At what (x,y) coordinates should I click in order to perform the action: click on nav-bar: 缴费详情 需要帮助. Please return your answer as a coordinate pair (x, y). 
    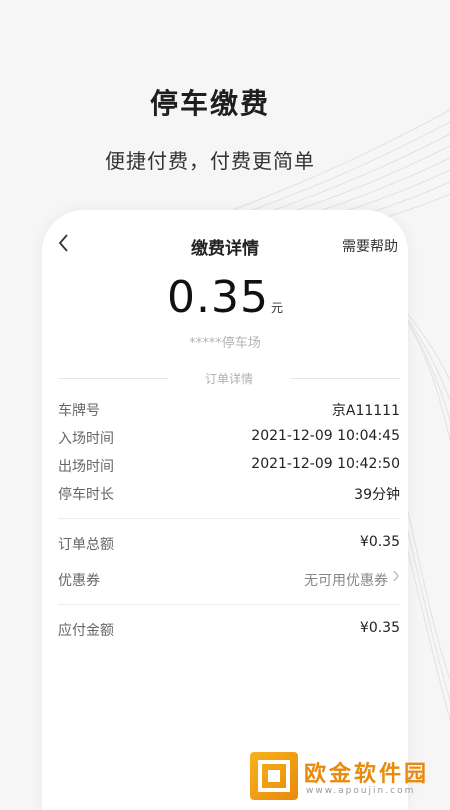
    Looking at the image, I should click on (225, 247).